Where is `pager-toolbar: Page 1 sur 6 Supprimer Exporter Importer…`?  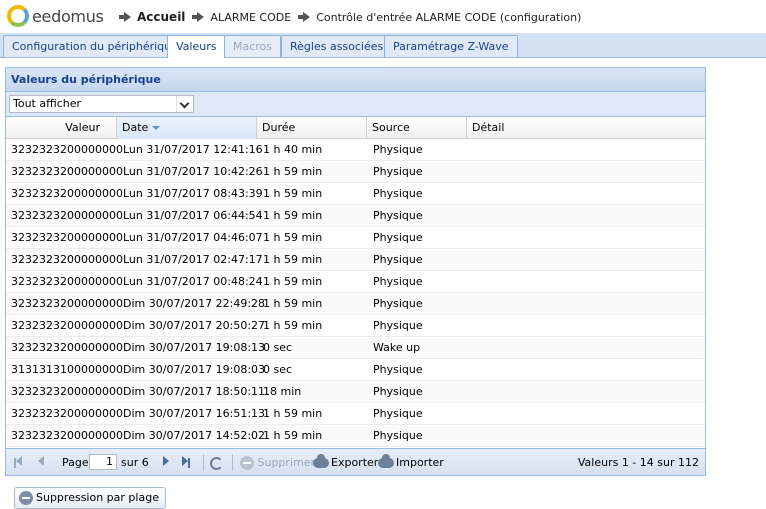 pager-toolbar: Page 1 sur 6 Supprimer Exporter Importer… is located at coordinates (355, 461).